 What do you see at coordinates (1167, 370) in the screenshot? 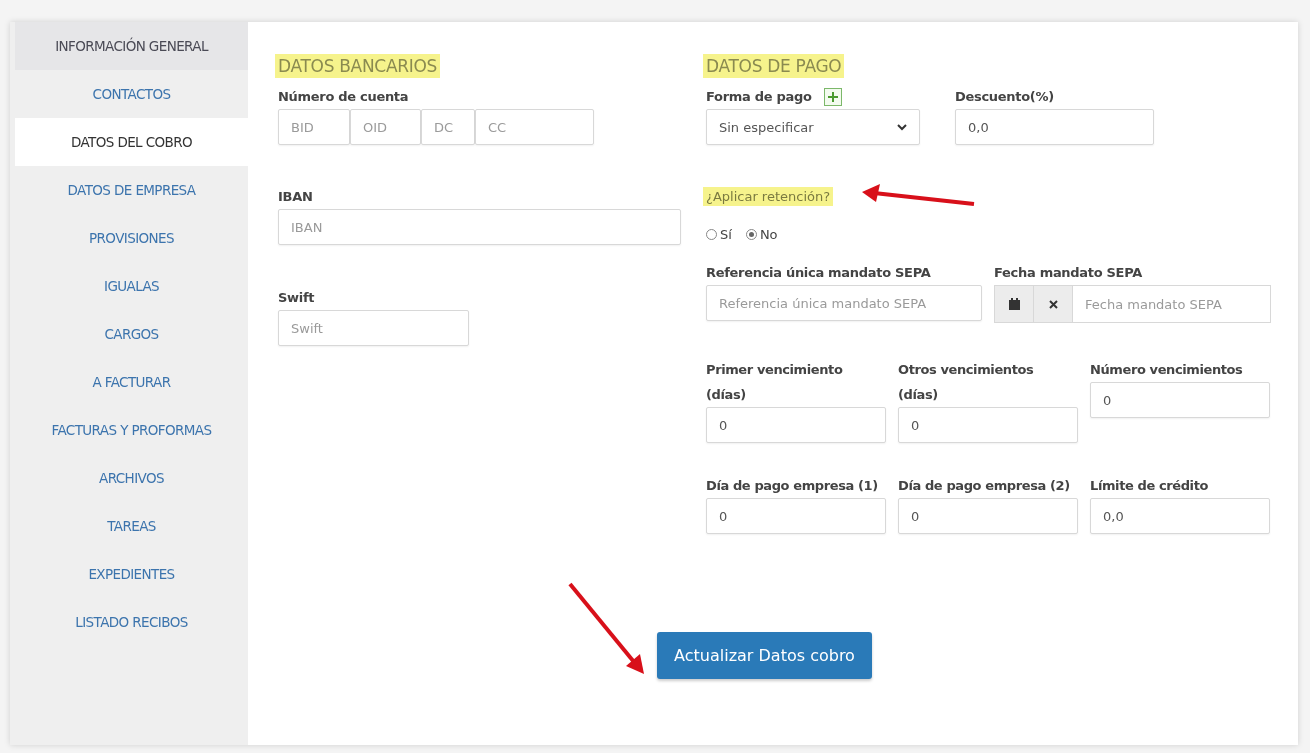
I see `field-label: Número vencimientos` at bounding box center [1167, 370].